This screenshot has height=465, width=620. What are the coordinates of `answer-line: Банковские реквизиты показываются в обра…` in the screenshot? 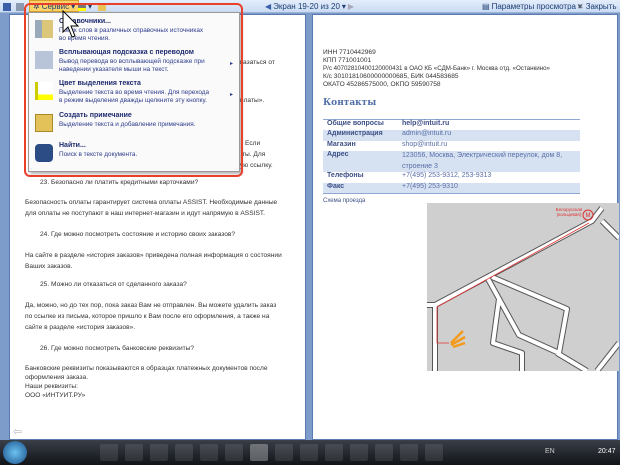 It's located at (146, 368).